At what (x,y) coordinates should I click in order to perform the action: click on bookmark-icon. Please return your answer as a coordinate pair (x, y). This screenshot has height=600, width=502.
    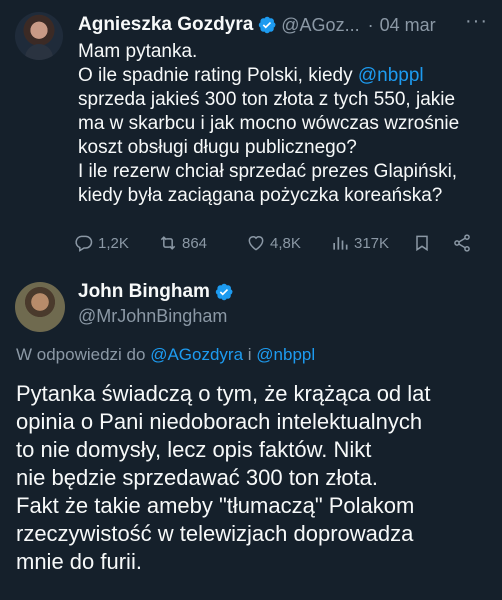
    Looking at the image, I should click on (422, 243).